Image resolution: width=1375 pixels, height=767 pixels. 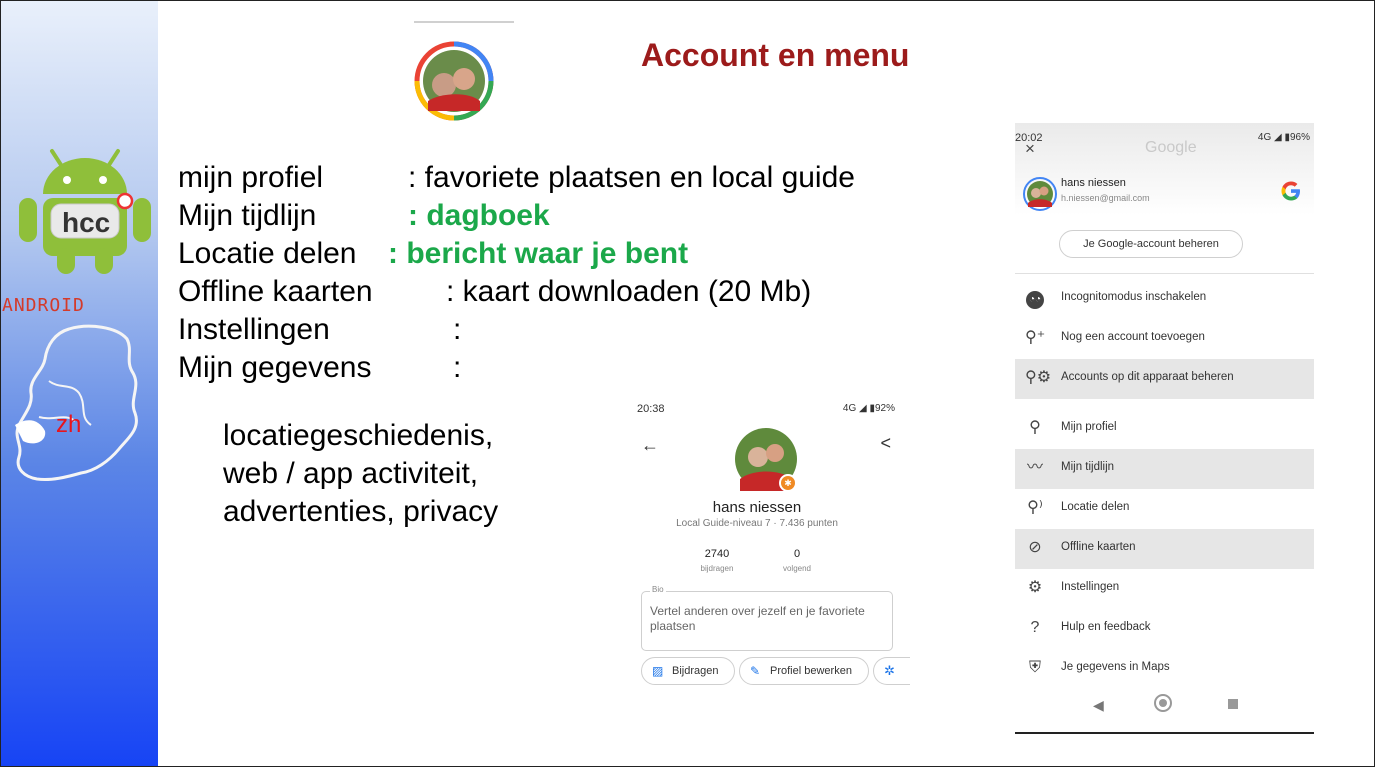 What do you see at coordinates (1134, 297) in the screenshot?
I see `menu-item-label: Incognitomodus inschakelen` at bounding box center [1134, 297].